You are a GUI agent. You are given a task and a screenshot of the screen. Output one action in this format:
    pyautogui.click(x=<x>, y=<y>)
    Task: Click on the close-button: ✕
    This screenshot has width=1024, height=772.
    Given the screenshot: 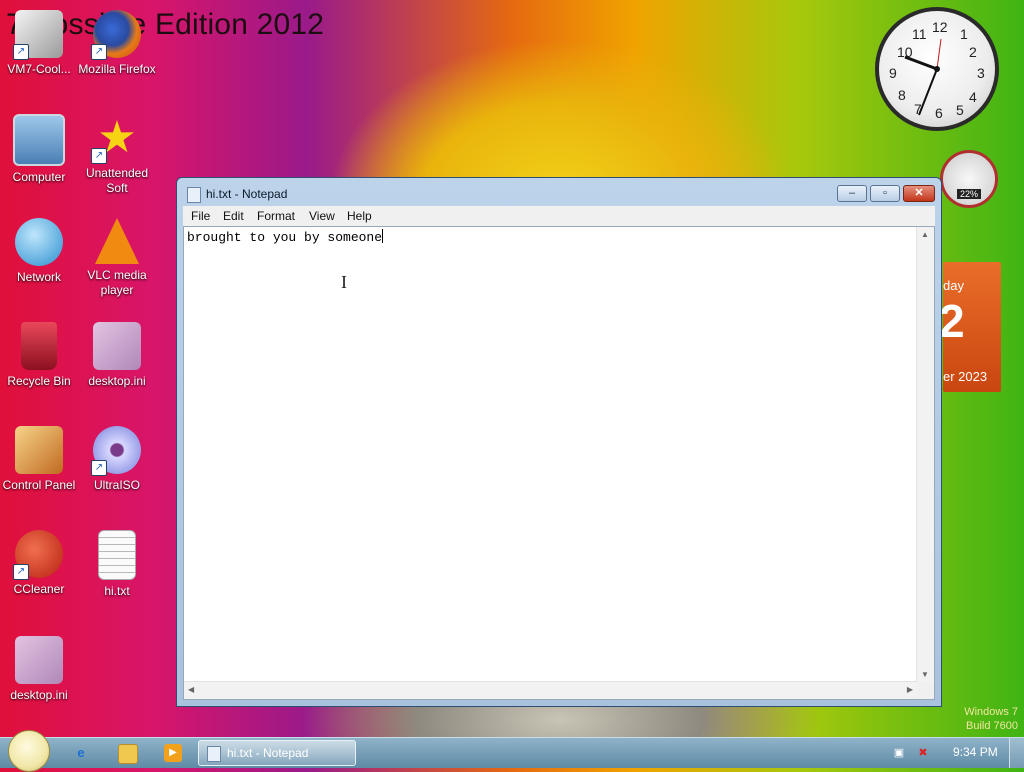 What is the action you would take?
    pyautogui.click(x=919, y=193)
    